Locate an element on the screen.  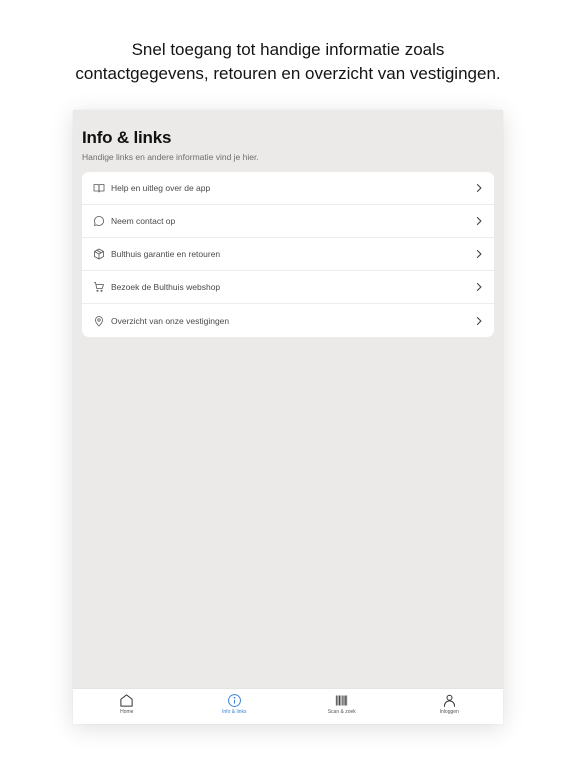
menu-item-label: Bezoek de Bulthuis webshop is located at coordinates (166, 287).